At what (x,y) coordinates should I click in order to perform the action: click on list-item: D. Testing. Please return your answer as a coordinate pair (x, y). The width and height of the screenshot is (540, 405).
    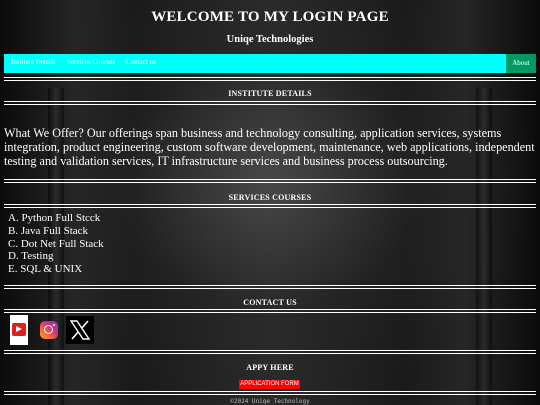
    Looking at the image, I should click on (31, 256).